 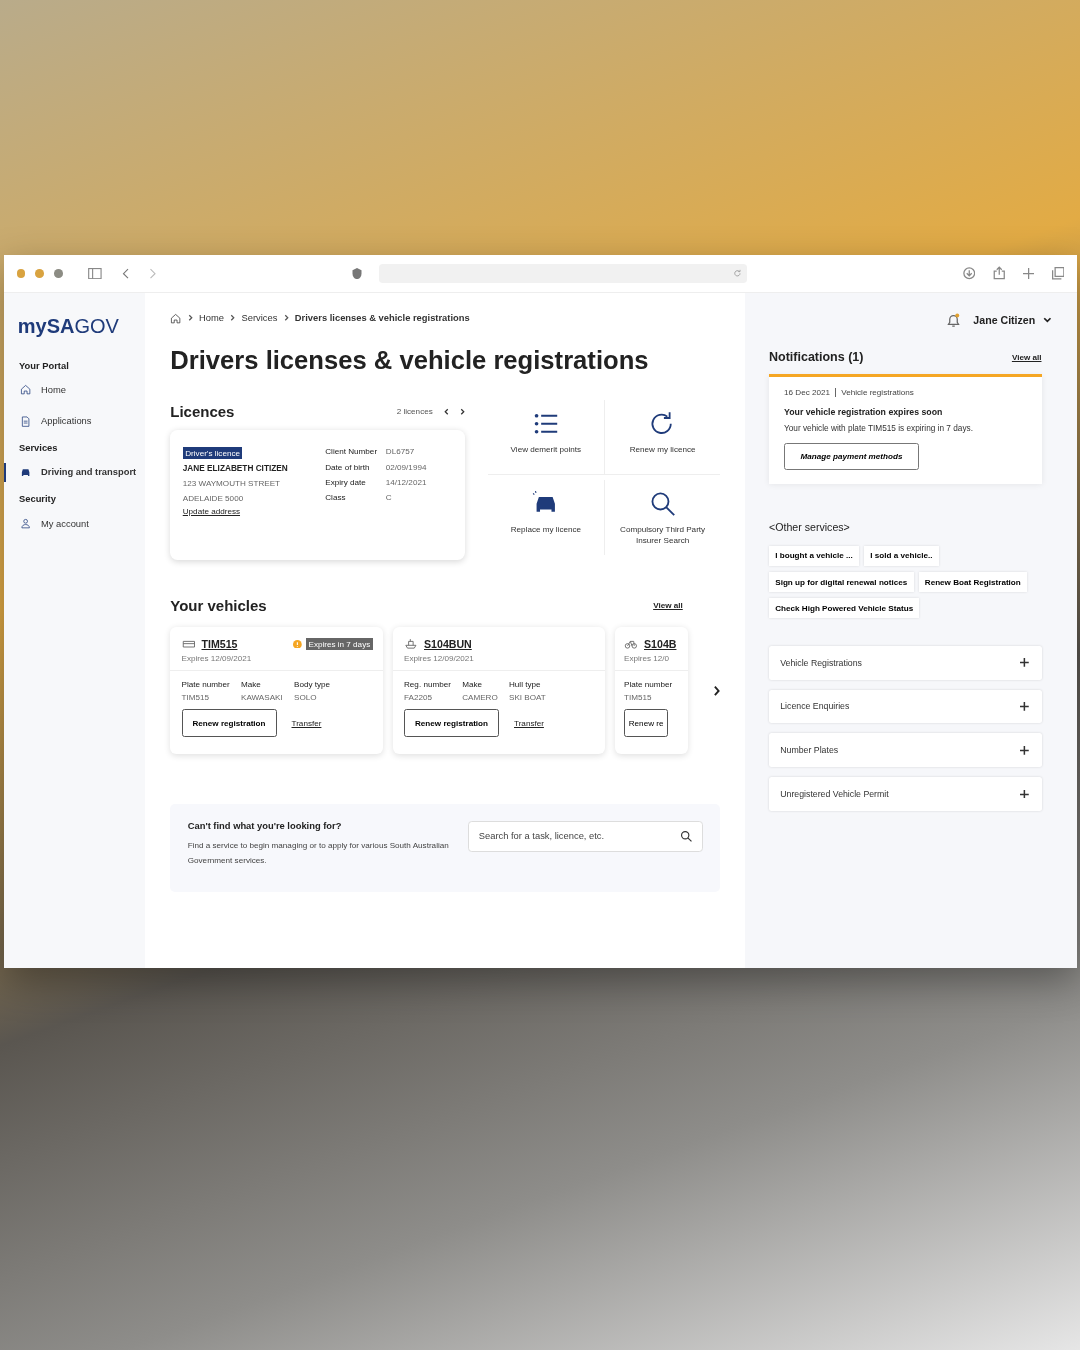 I want to click on accordion-item: Unregistered Vehicle Permit, so click(x=905, y=794).